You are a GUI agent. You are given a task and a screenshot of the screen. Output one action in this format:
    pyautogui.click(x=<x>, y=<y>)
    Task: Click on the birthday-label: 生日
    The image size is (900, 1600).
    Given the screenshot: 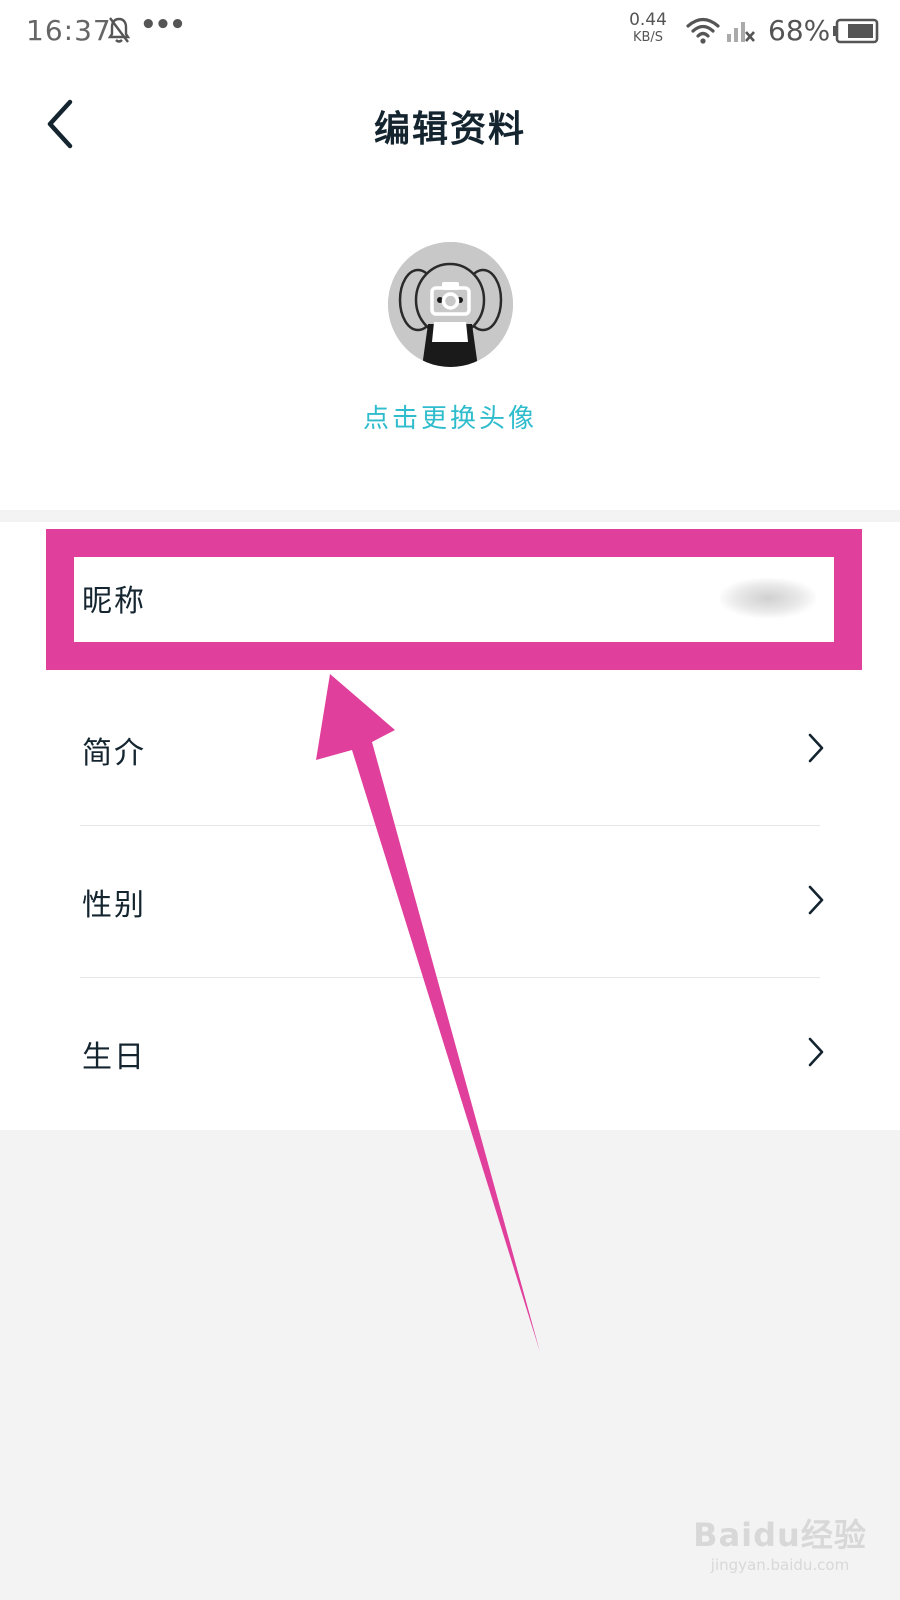 What is the action you would take?
    pyautogui.click(x=114, y=1057)
    